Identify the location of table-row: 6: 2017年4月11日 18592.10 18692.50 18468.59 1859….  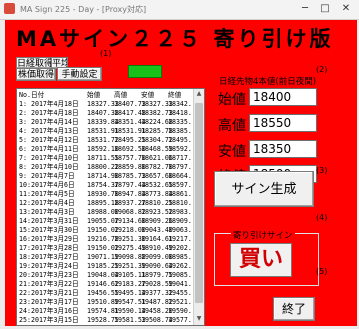
(106, 149).